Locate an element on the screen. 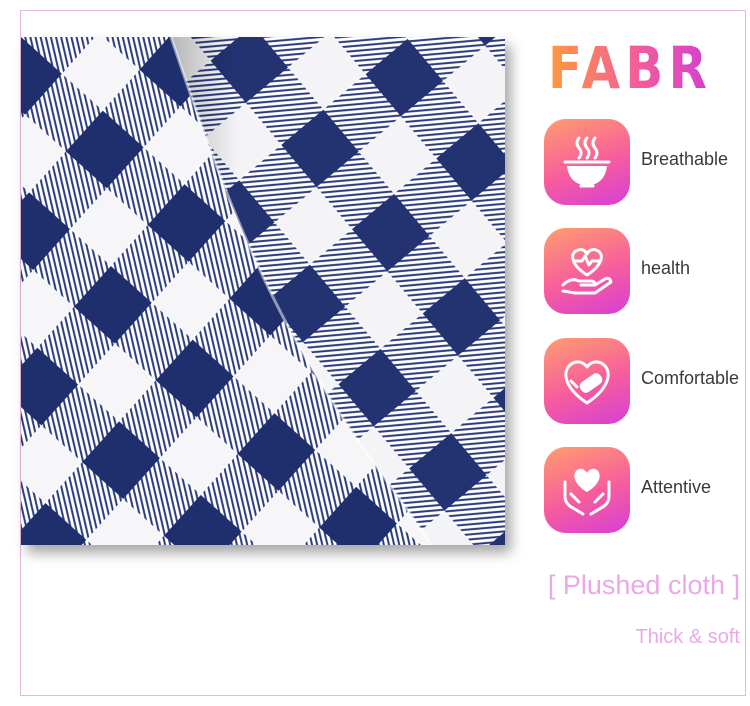  page-title: FABRIC is located at coordinates (649, 68).